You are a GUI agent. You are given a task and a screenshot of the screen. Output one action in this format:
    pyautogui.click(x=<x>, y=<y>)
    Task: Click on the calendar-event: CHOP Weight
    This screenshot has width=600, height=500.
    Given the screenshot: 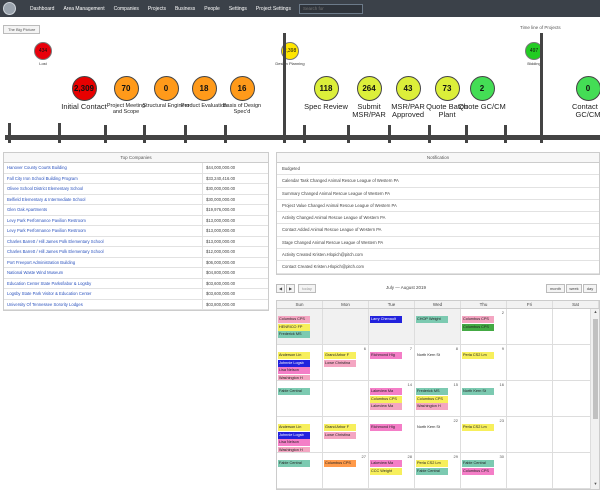 What is the action you would take?
    pyautogui.click(x=432, y=319)
    